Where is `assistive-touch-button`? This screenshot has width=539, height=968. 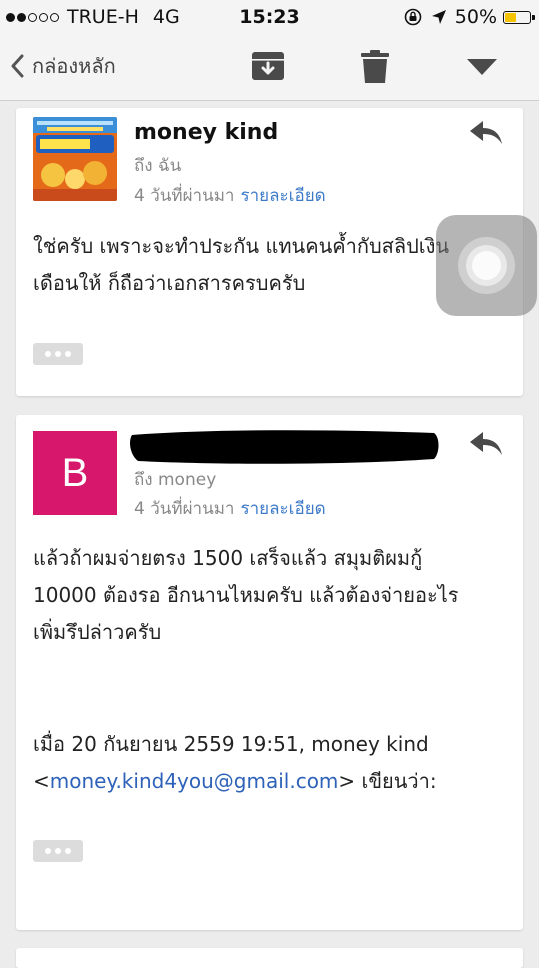 assistive-touch-button is located at coordinates (486, 265).